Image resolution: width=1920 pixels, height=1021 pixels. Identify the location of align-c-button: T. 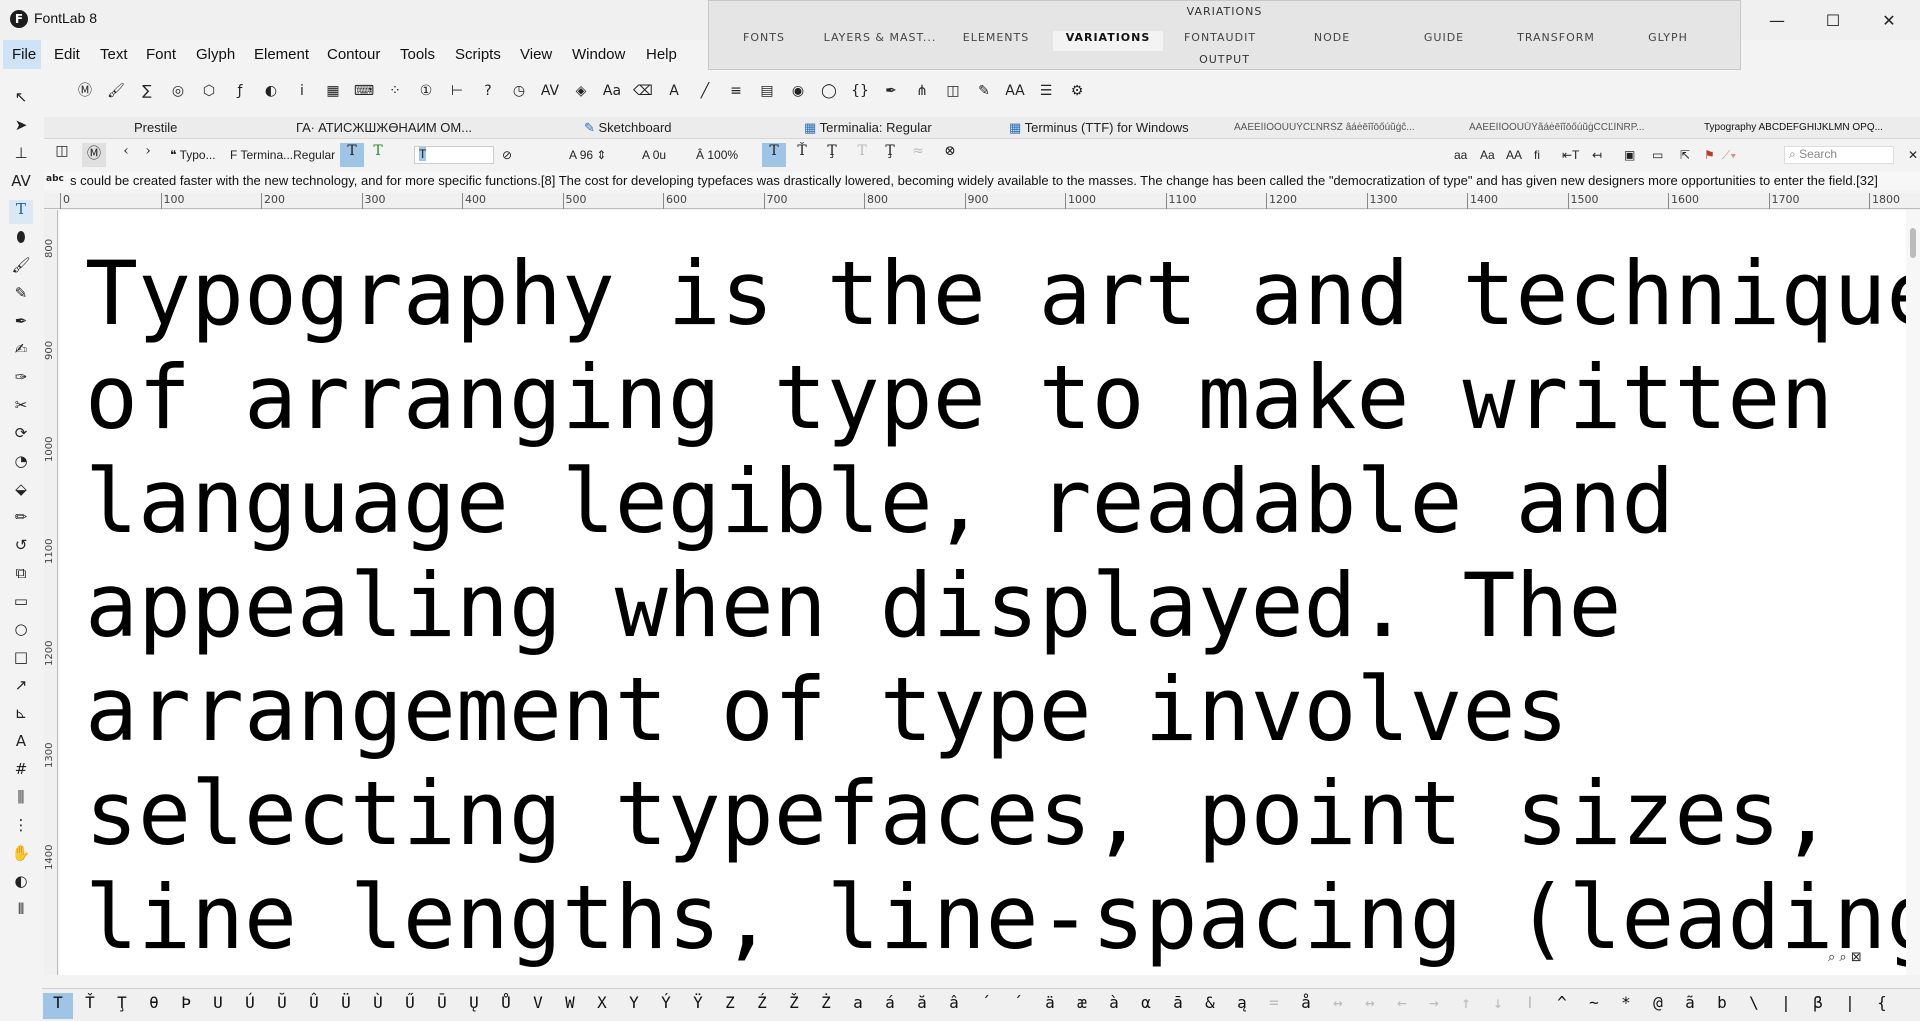
(862, 155).